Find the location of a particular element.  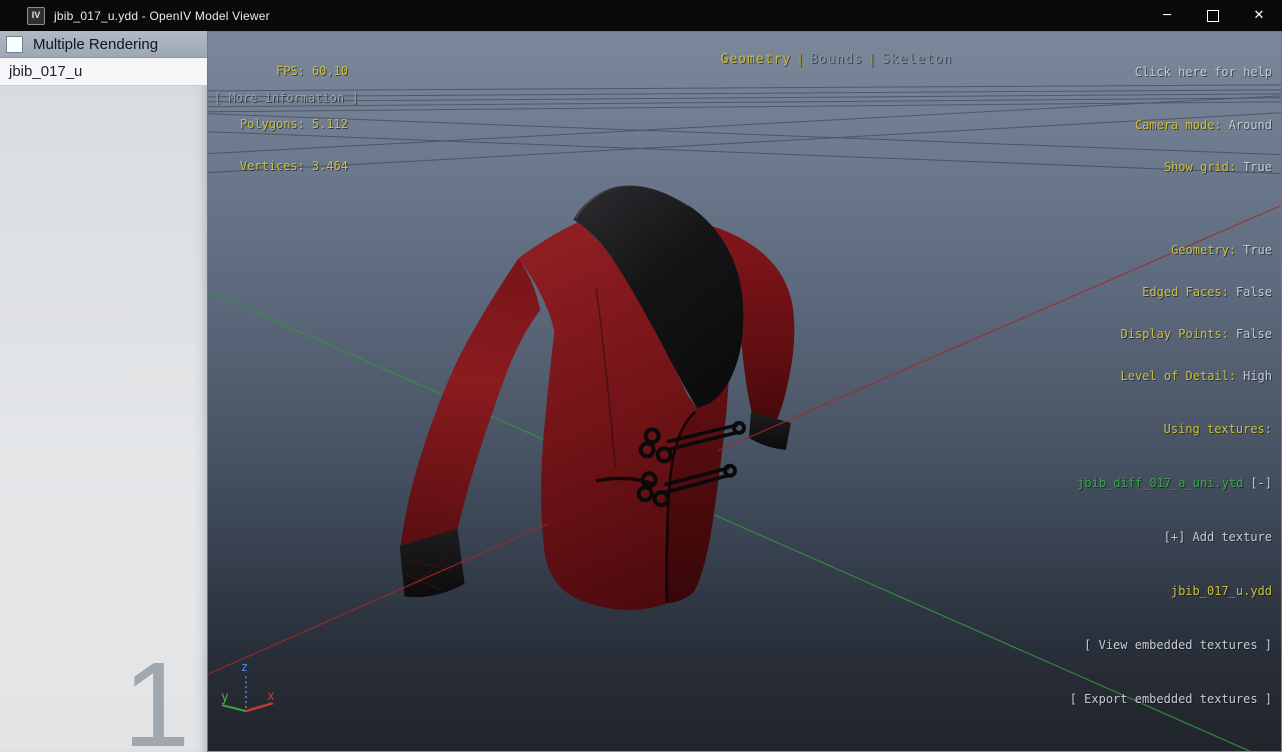

page-number: 1 is located at coordinates (156, 694).